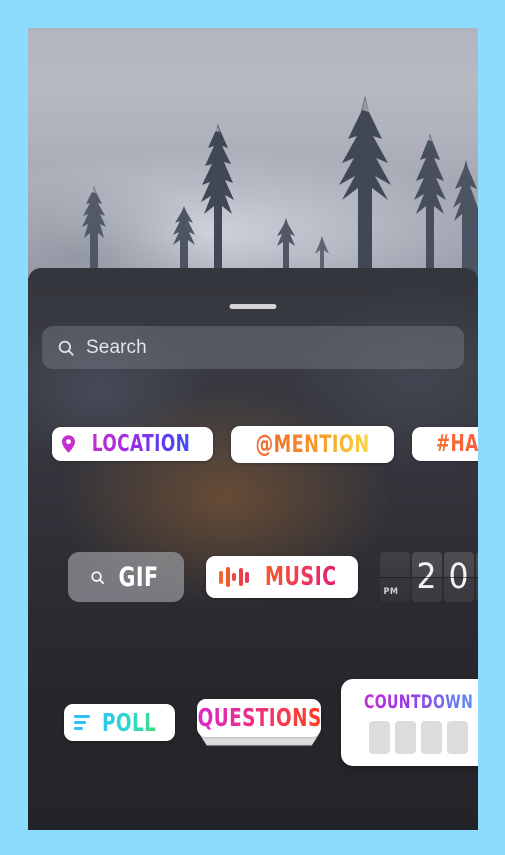 The width and height of the screenshot is (505, 855). What do you see at coordinates (458, 577) in the screenshot?
I see `clock-digit-tile: 0` at bounding box center [458, 577].